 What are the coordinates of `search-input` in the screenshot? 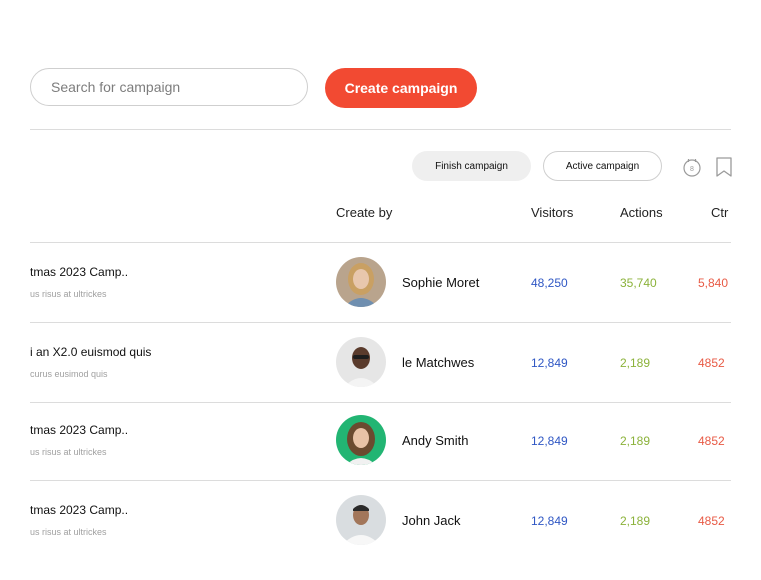 It's located at (169, 87).